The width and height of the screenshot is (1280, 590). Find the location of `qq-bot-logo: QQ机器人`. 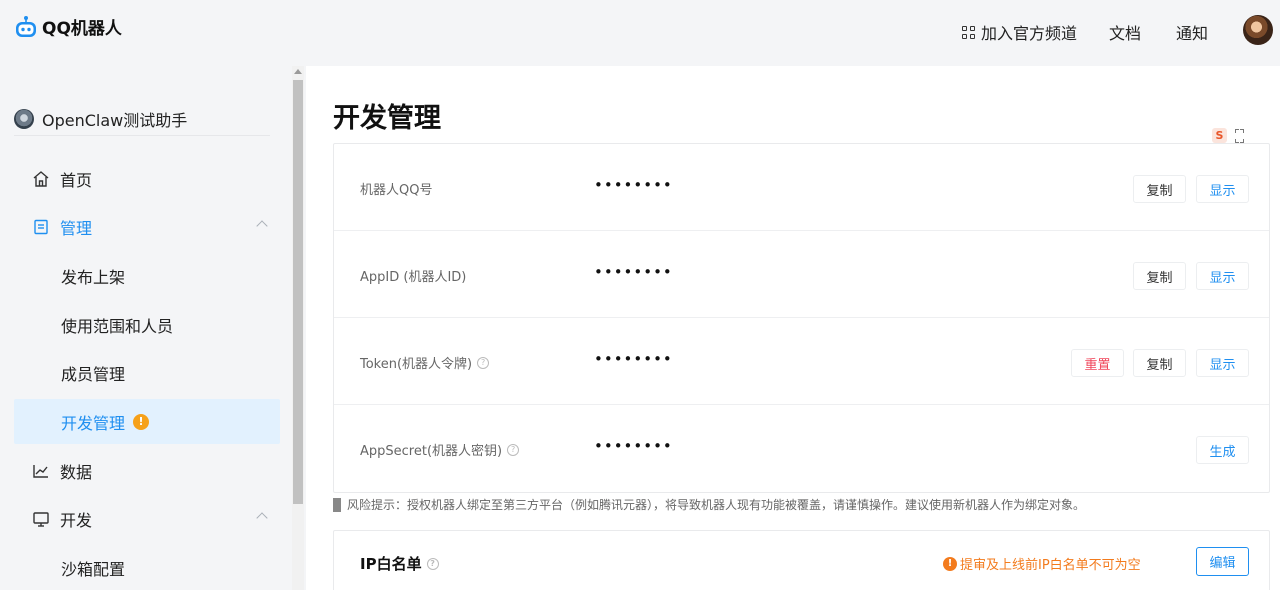

qq-bot-logo: QQ机器人 is located at coordinates (68, 26).